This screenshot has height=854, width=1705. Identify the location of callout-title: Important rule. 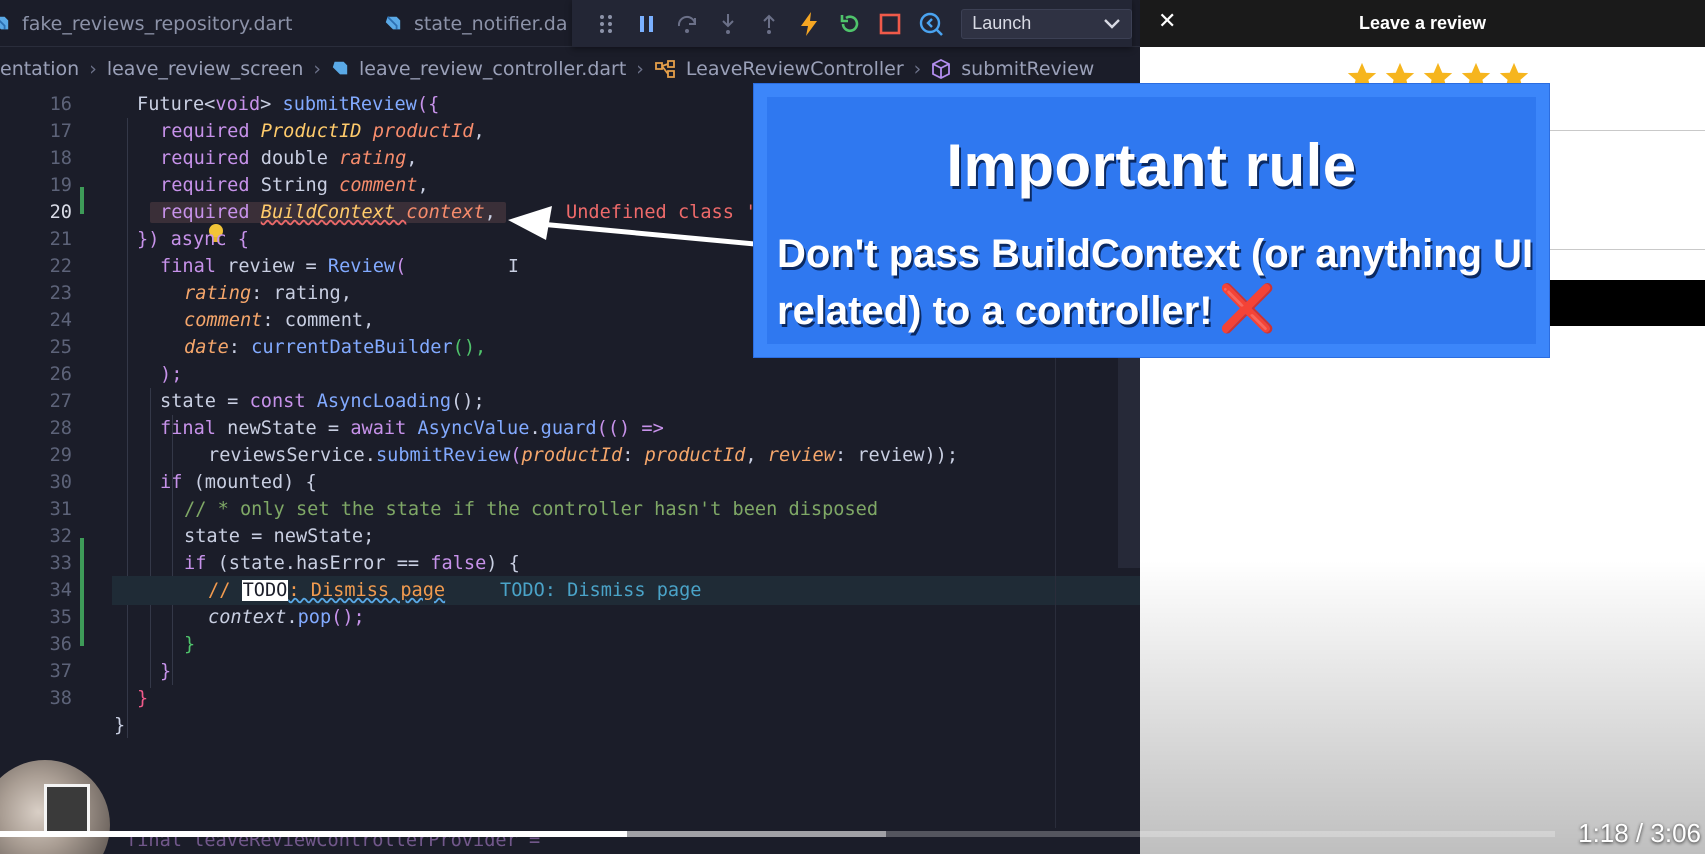
(1151, 165).